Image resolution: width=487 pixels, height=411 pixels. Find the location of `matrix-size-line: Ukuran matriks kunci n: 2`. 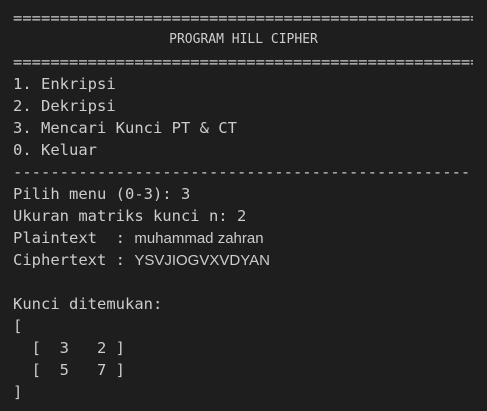

matrix-size-line: Ukuran matriks kunci n: 2 is located at coordinates (129, 216).